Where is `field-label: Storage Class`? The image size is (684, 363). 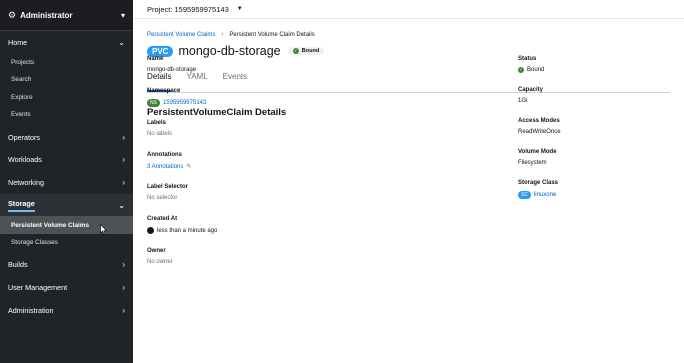
field-label: Storage Class is located at coordinates (538, 183).